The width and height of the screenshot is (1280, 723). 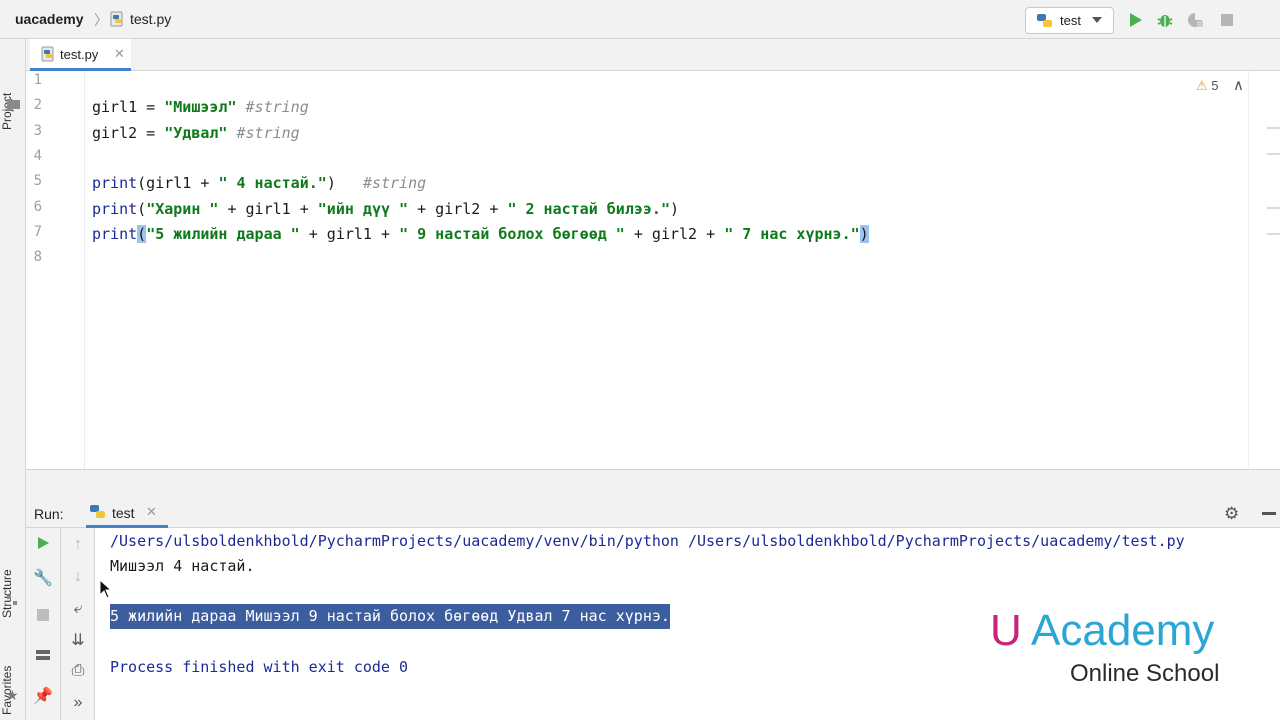 I want to click on mouse-cursor-icon, so click(x=106, y=591).